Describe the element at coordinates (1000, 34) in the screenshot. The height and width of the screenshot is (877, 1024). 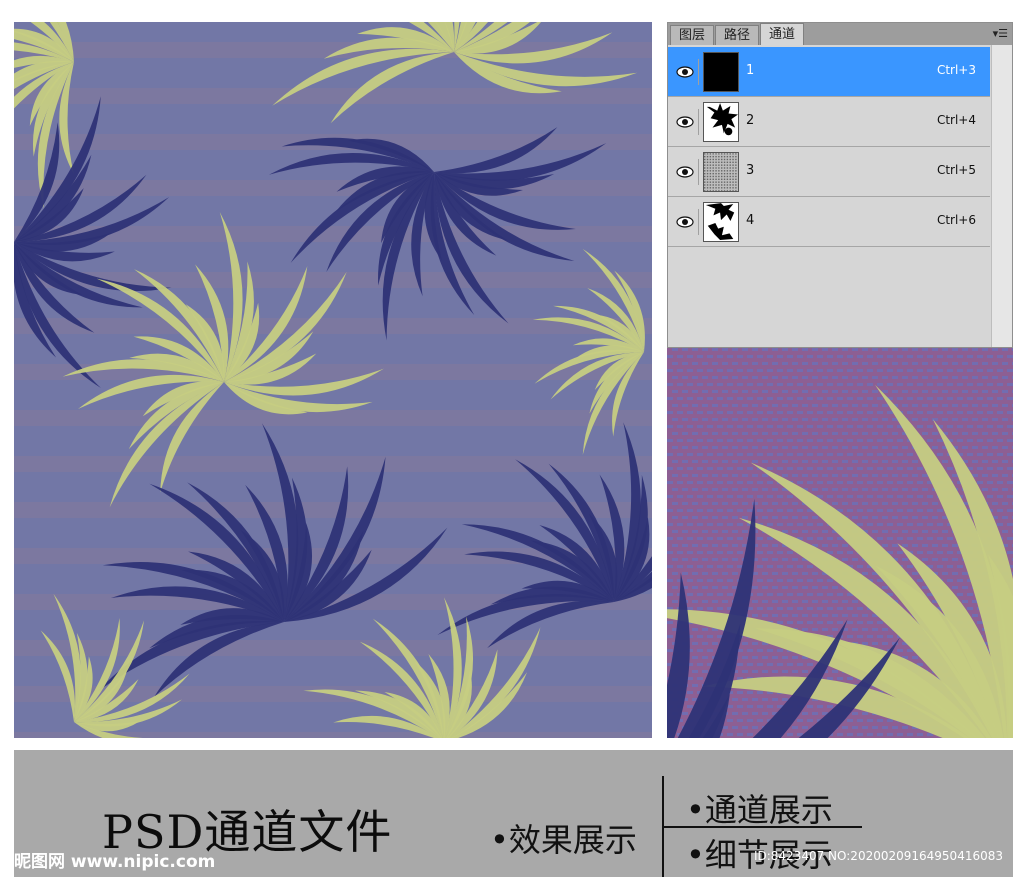
I see `panel-menu-icon: ▾☰` at that location.